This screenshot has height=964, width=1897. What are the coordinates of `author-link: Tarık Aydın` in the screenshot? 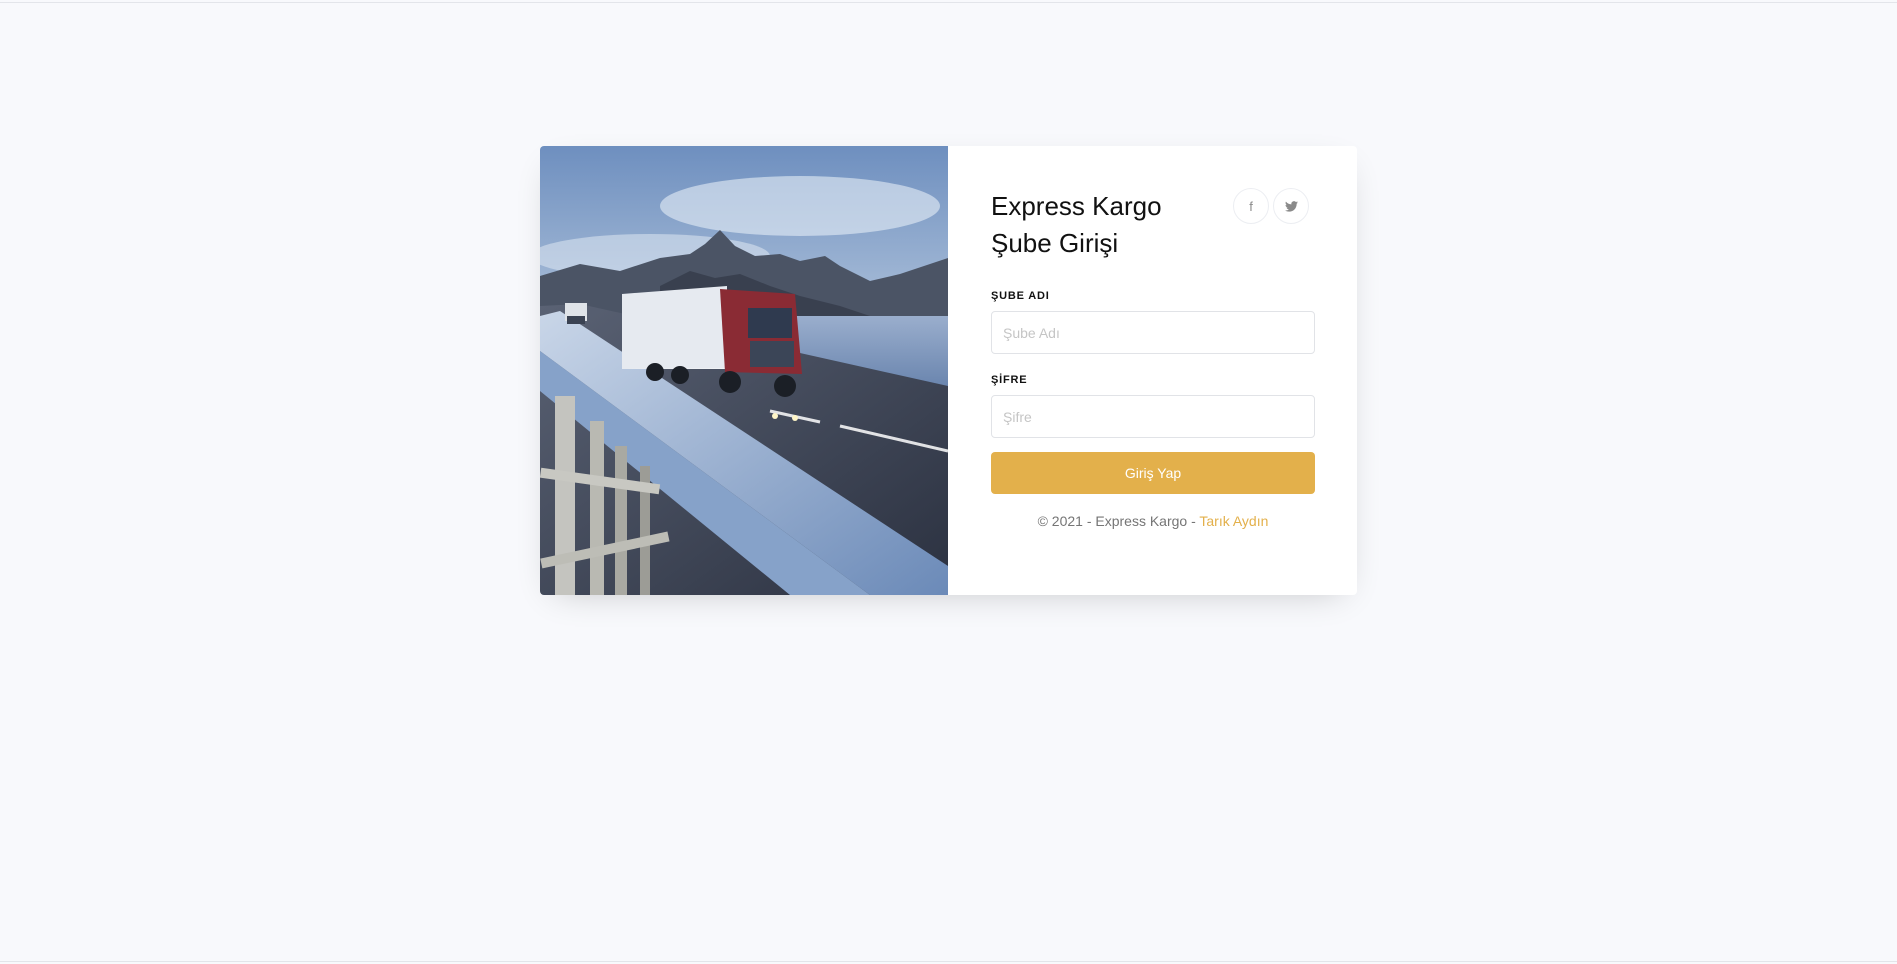 It's located at (1233, 521).